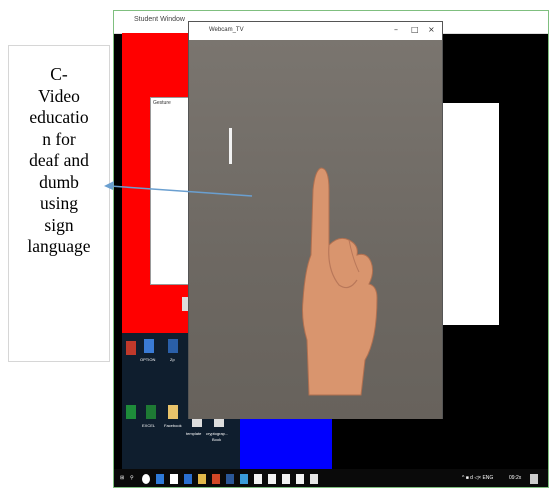  What do you see at coordinates (230, 479) in the screenshot?
I see `word-icon` at bounding box center [230, 479].